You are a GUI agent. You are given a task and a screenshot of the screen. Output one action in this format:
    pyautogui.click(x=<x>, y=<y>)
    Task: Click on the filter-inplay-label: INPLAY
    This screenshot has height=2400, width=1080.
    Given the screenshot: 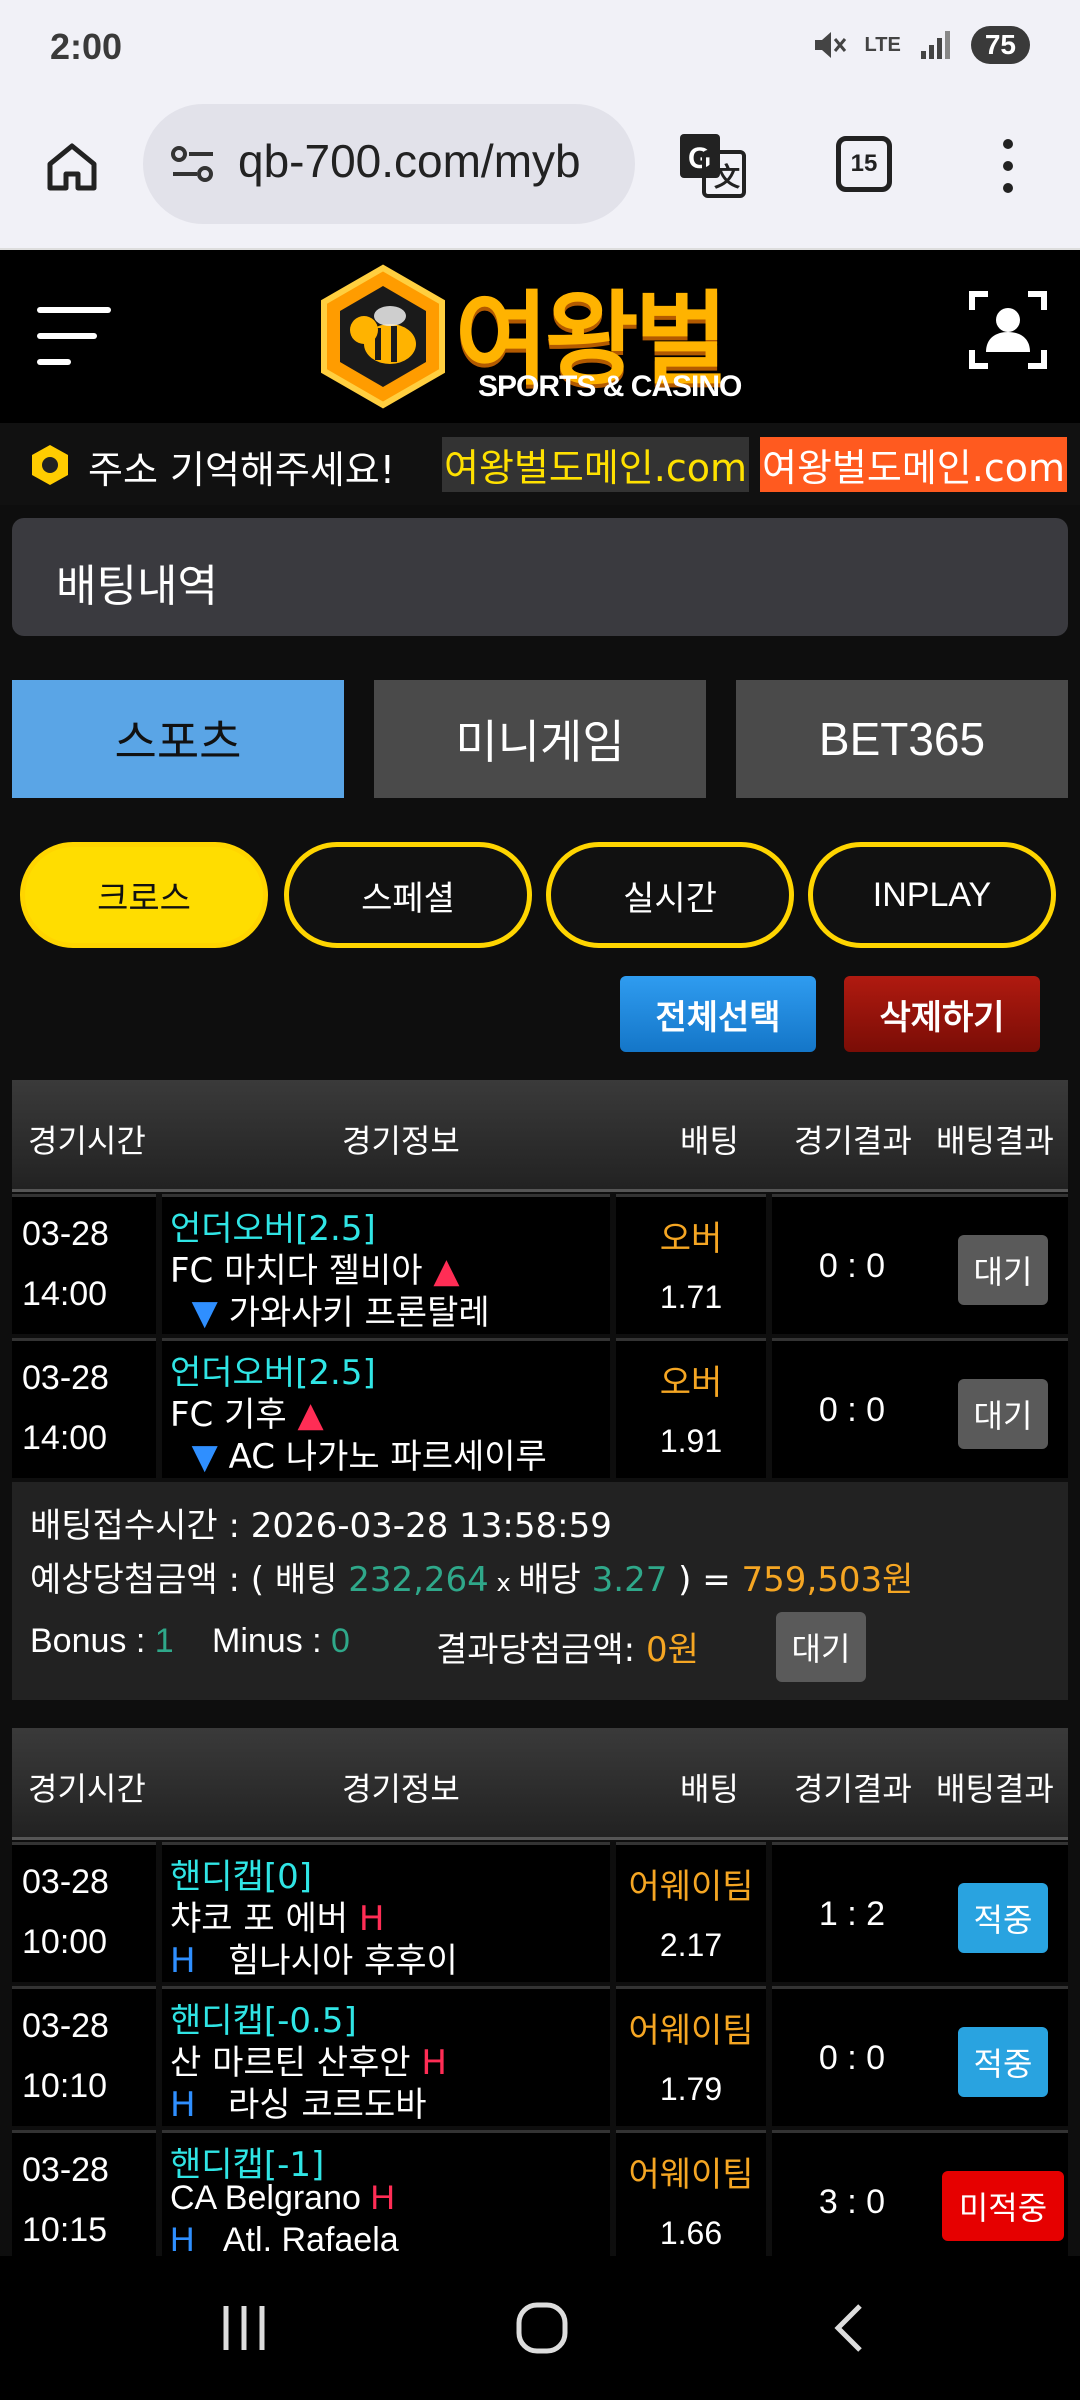 What is the action you would take?
    pyautogui.click(x=932, y=894)
    